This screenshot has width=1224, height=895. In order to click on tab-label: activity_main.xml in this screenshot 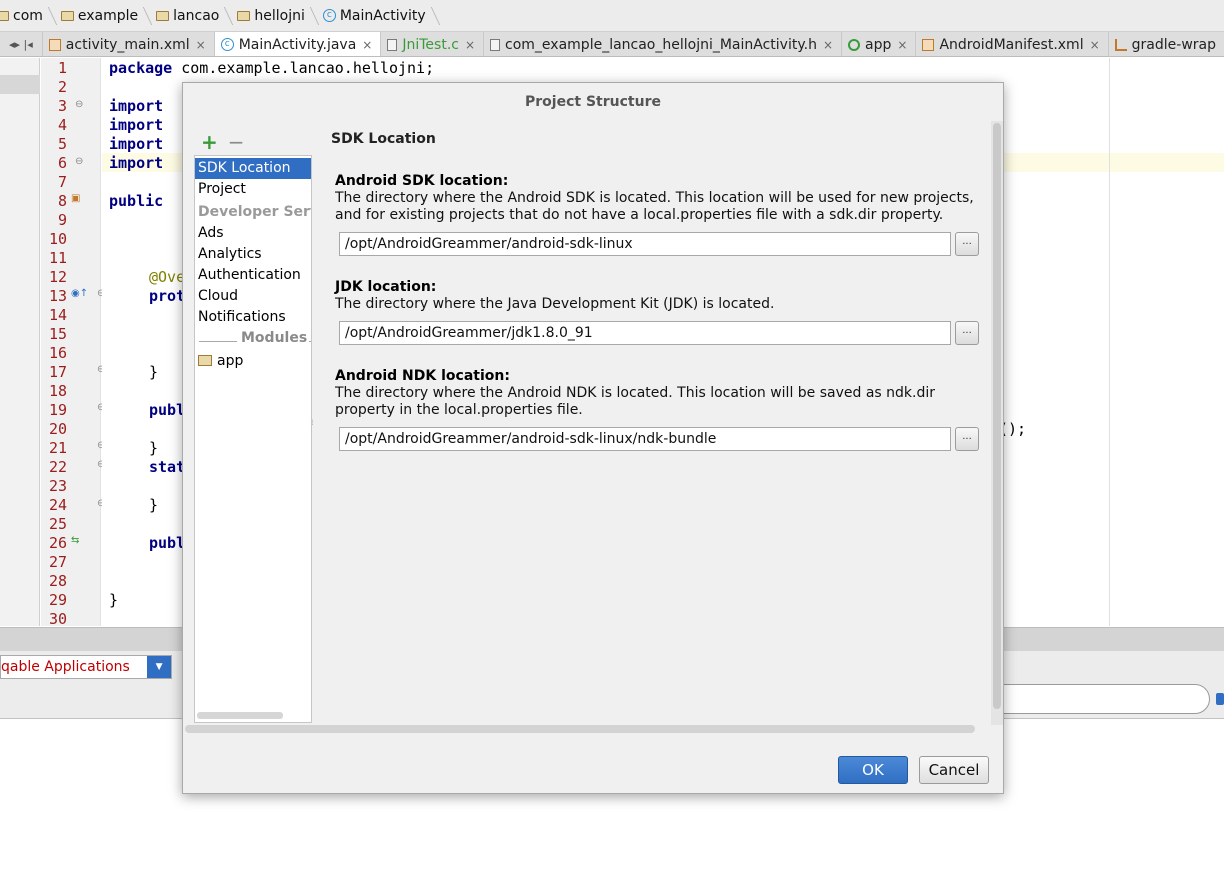, I will do `click(127, 44)`.